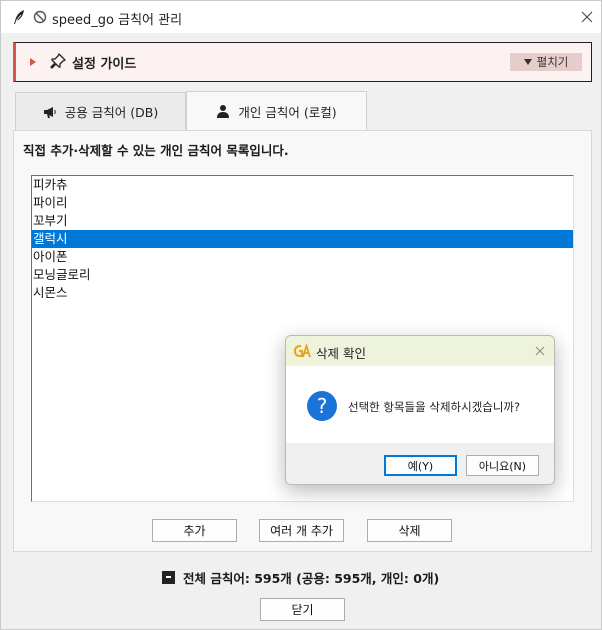 The width and height of the screenshot is (602, 630). Describe the element at coordinates (194, 530) in the screenshot. I see `add-button: 추가` at that location.